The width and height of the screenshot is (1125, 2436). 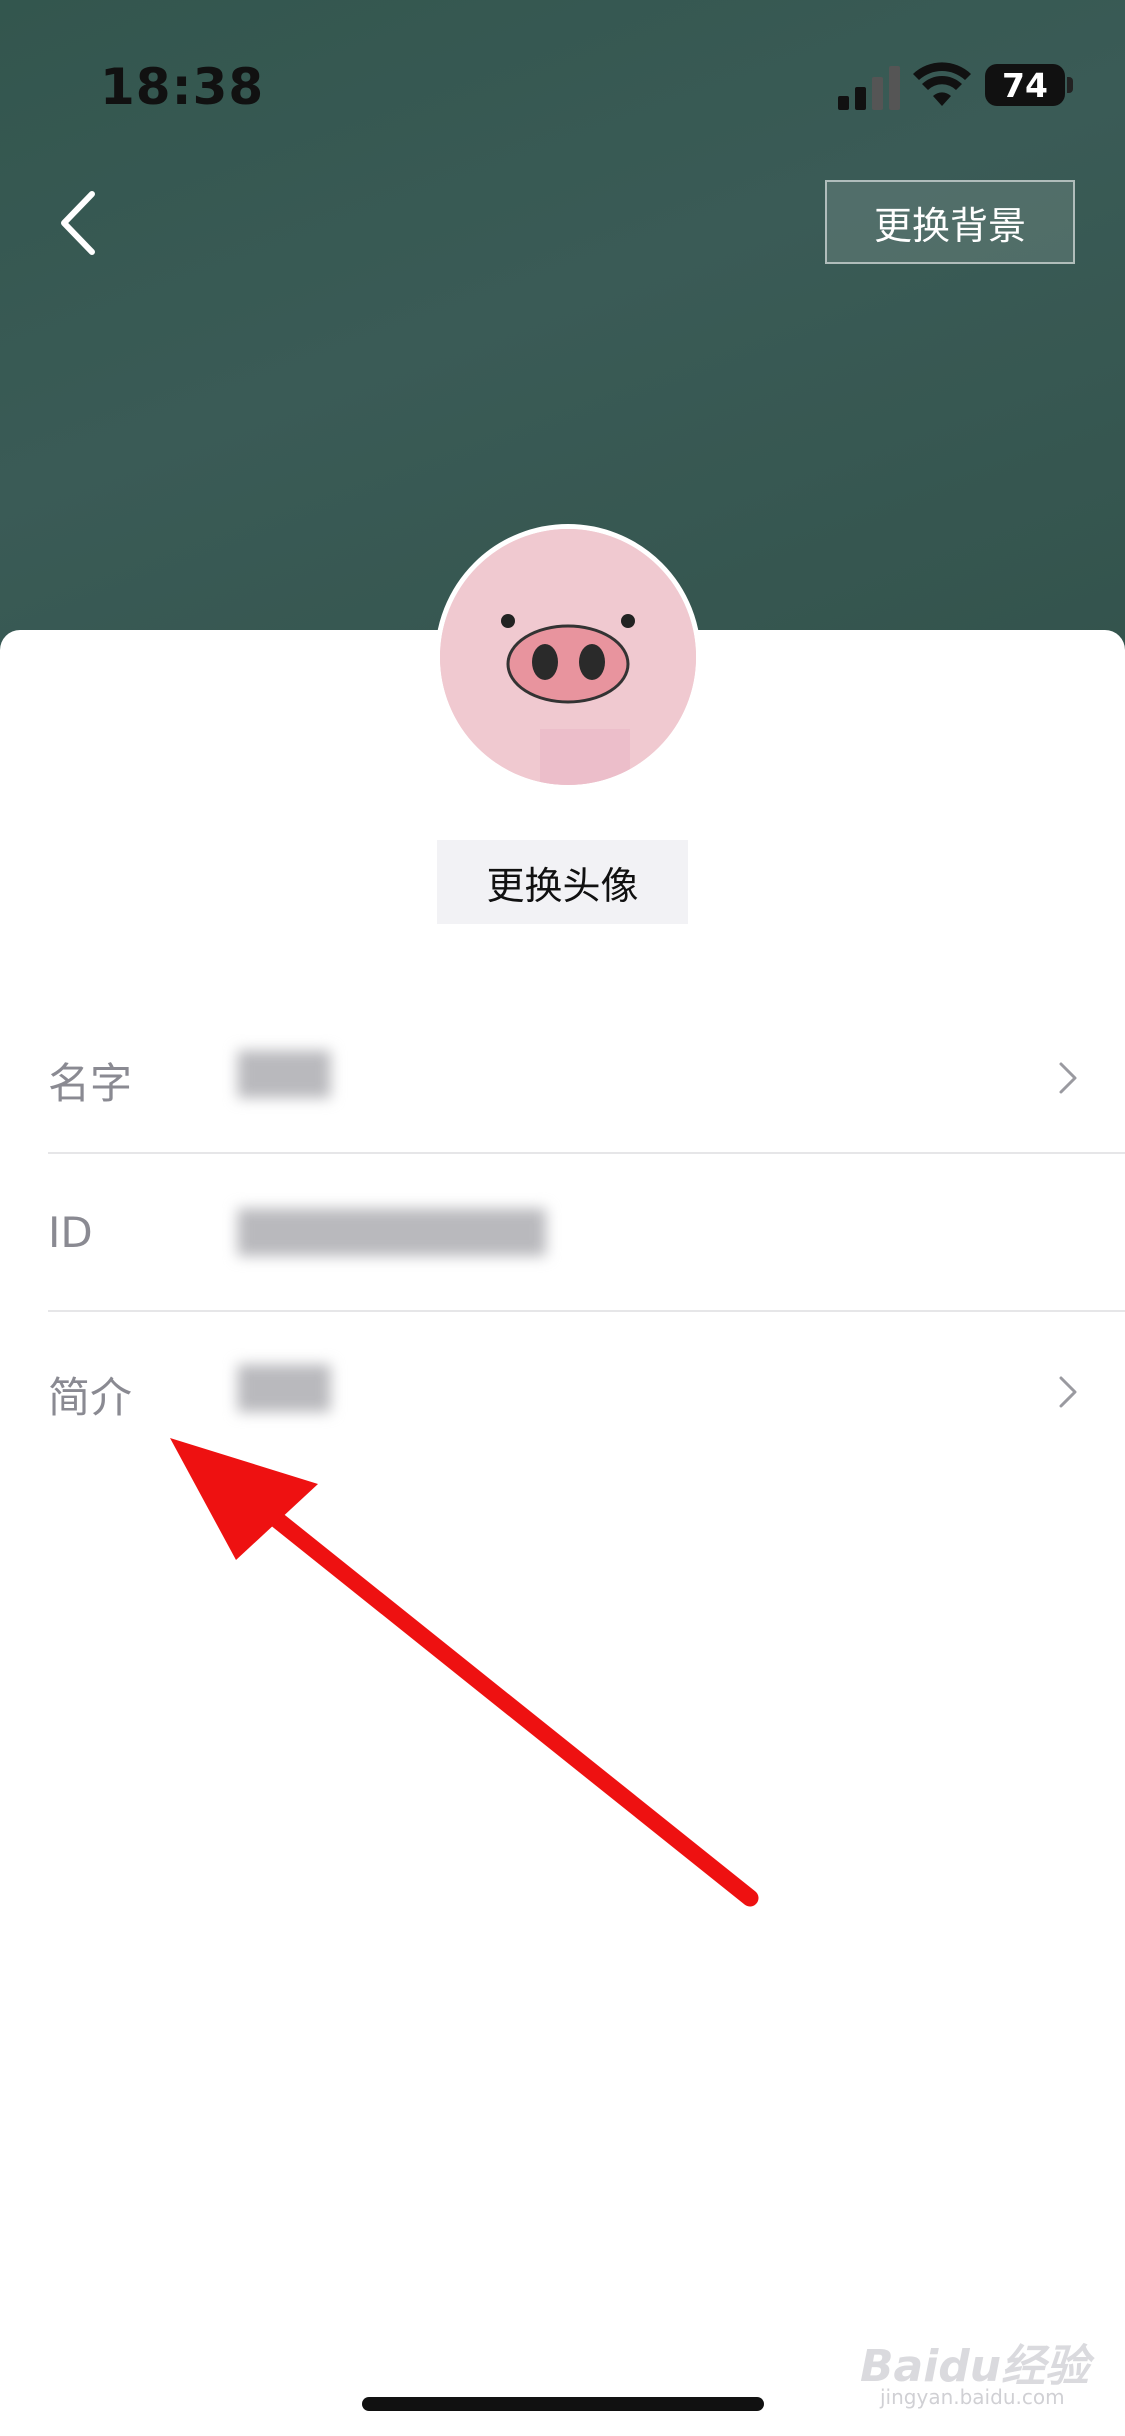 What do you see at coordinates (972, 2397) in the screenshot?
I see `watermark-url: jingyan.baidu.com` at bounding box center [972, 2397].